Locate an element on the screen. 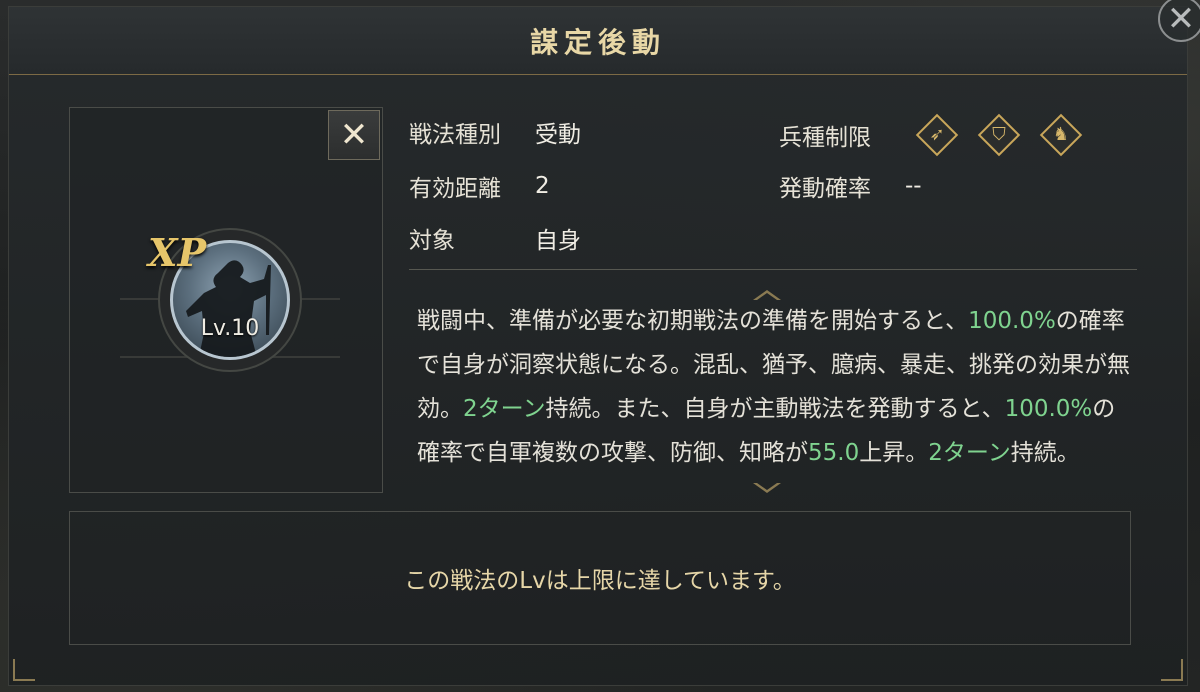  max-level-message: この戦法のLvは上限に達しています。 is located at coordinates (600, 581).